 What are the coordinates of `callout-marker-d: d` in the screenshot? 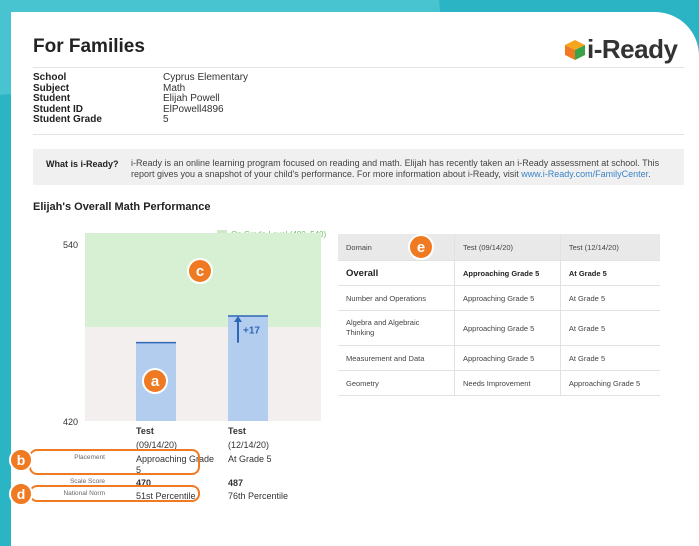 It's located at (21, 494).